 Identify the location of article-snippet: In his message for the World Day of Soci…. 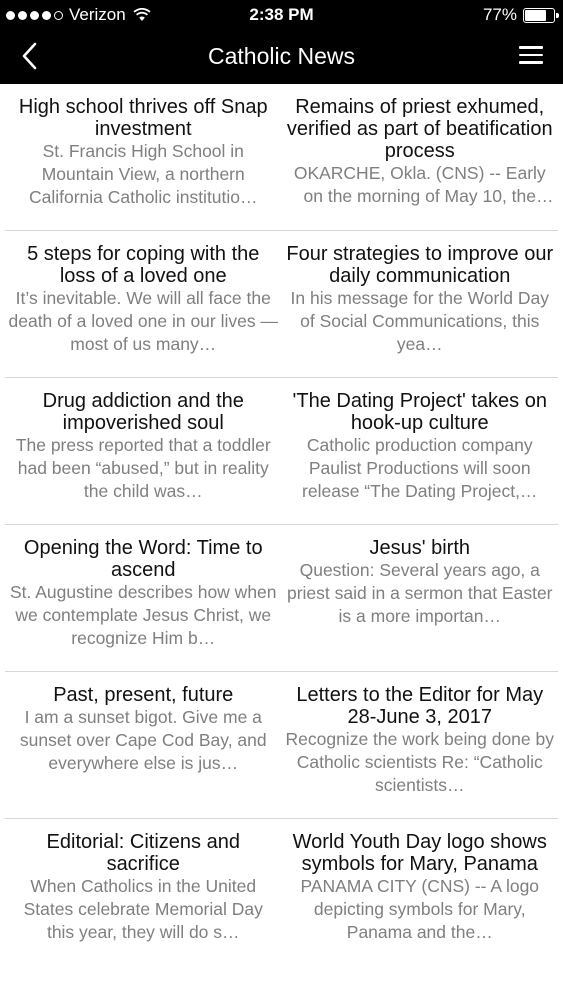
(419, 321).